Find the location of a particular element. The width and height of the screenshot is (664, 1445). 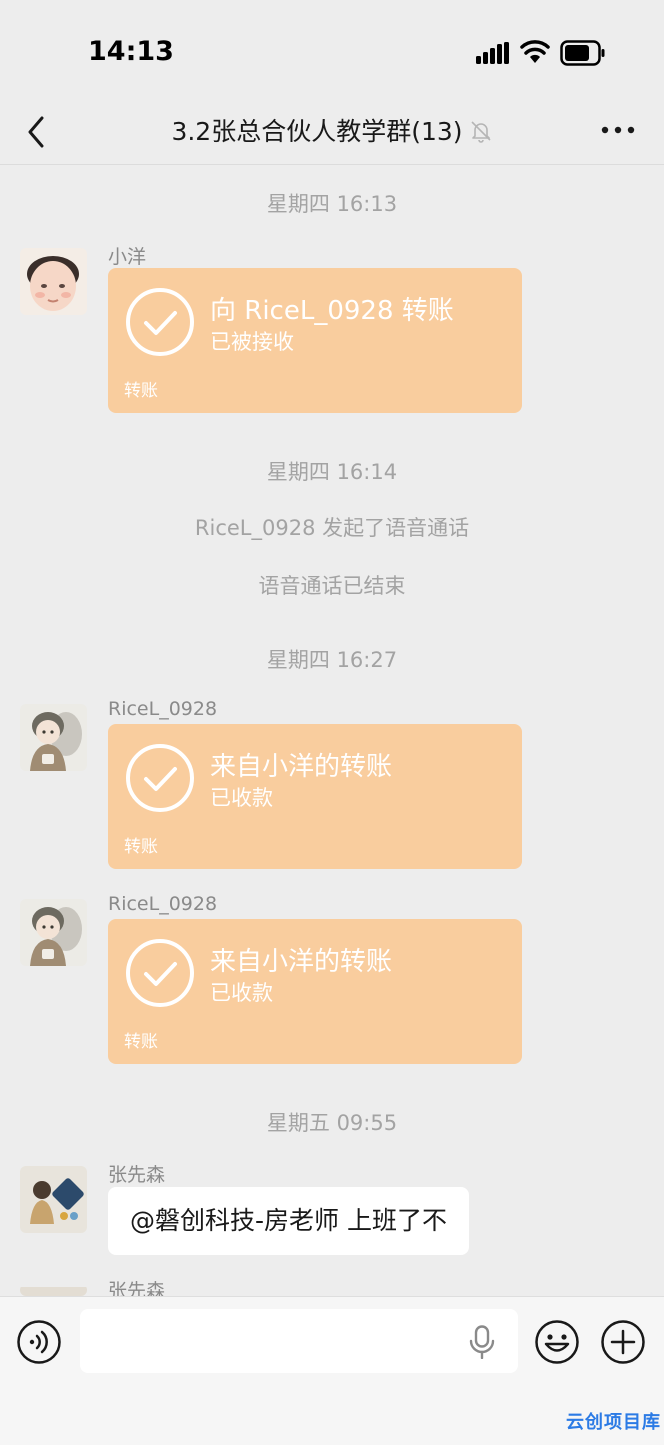

transfer-card: 向 RiceL_0928 转账 已被接收 转账 is located at coordinates (315, 340).